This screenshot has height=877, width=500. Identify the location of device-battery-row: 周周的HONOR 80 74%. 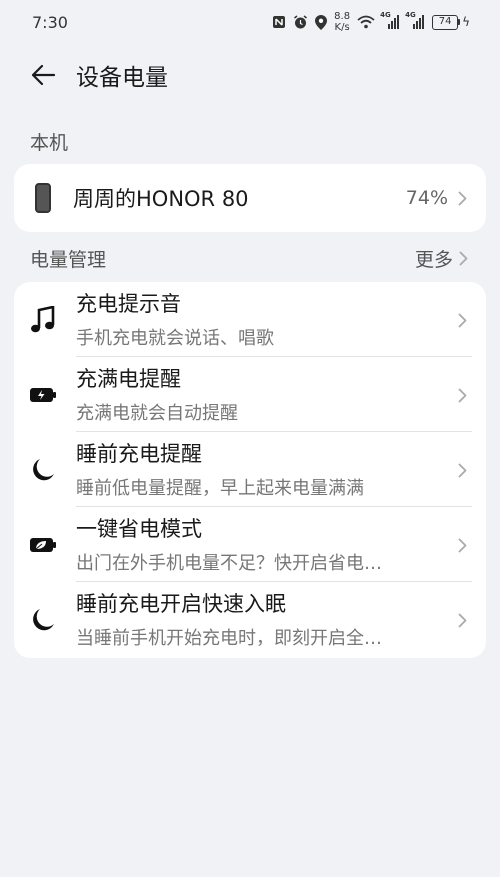
(250, 198).